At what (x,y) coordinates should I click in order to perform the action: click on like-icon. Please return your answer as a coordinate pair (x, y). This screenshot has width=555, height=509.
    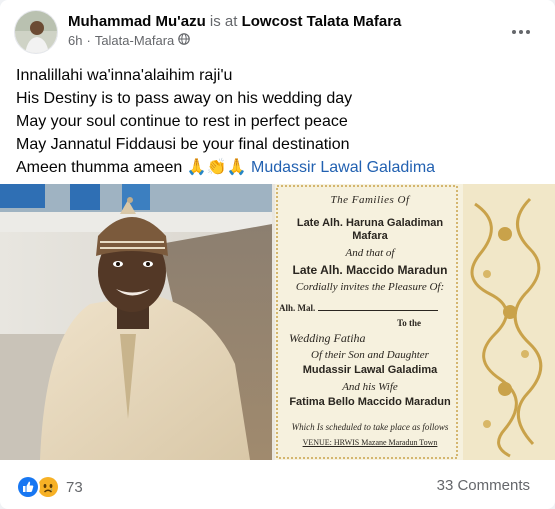
    Looking at the image, I should click on (28, 487).